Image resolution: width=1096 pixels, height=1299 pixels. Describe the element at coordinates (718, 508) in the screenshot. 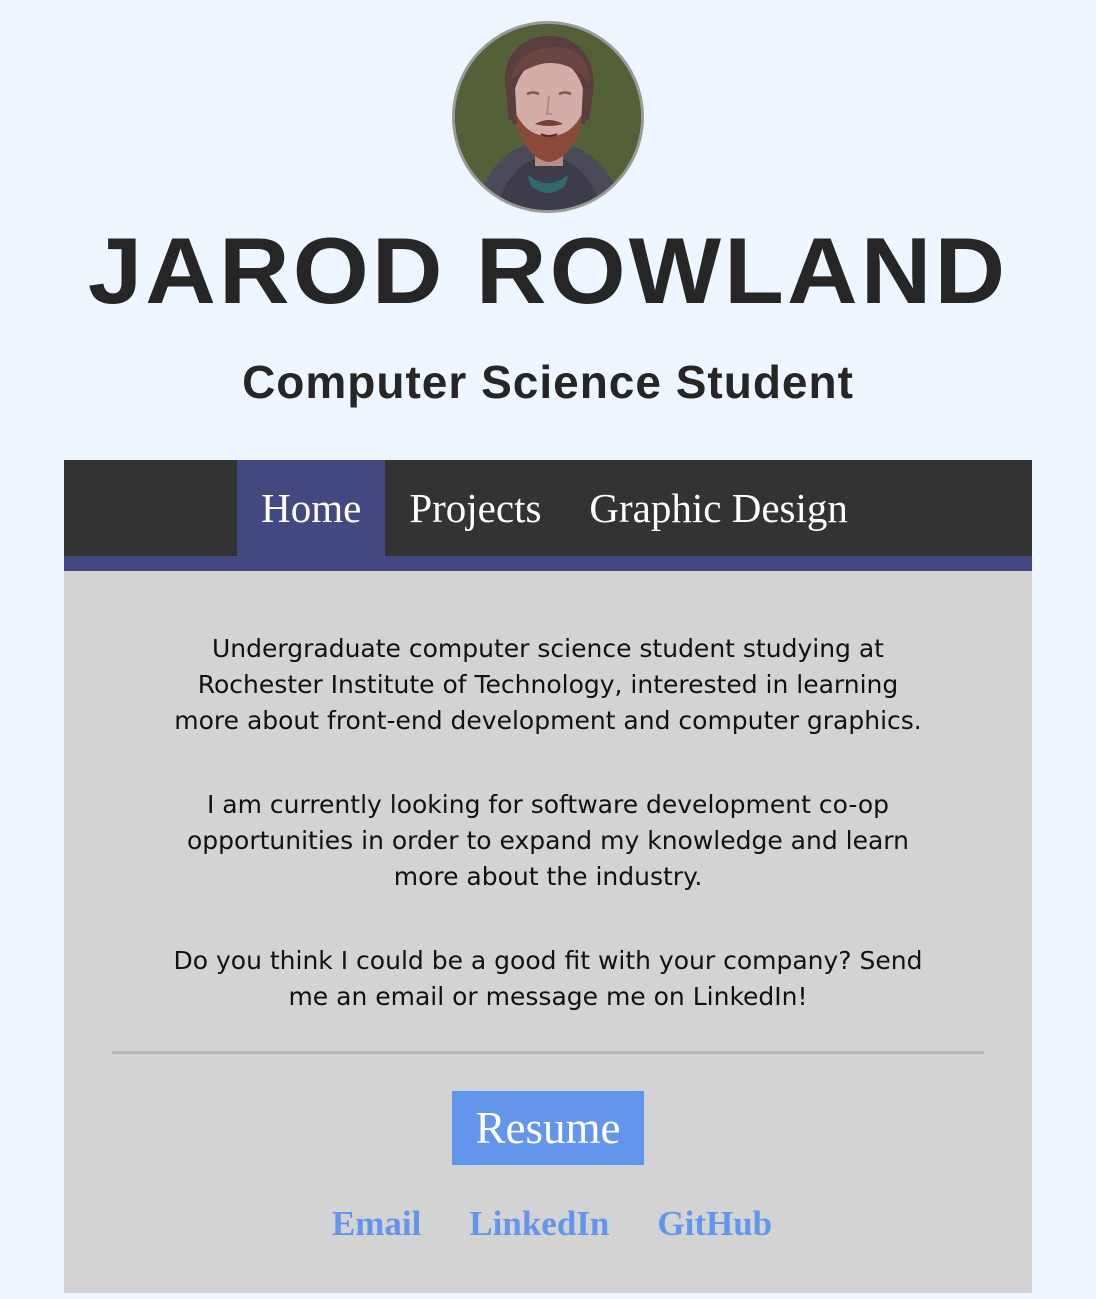

I see `nav-item-graphic-design: Graphic Design` at that location.